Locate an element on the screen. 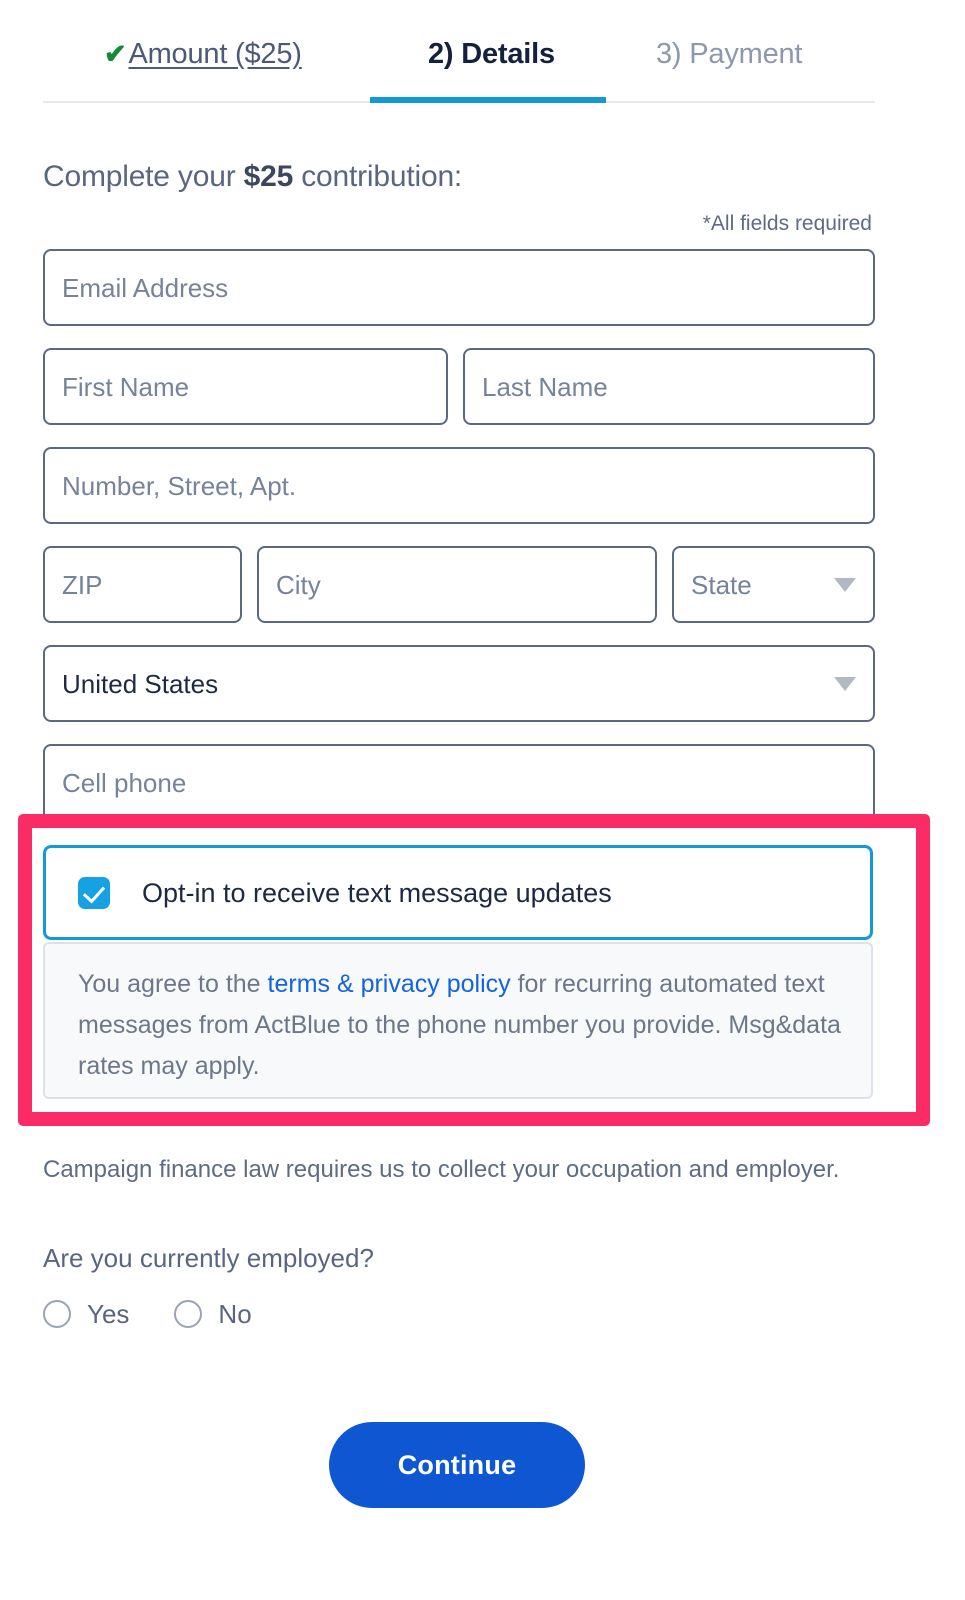 This screenshot has width=965, height=1600. tab-details: 2) Details is located at coordinates (491, 54).